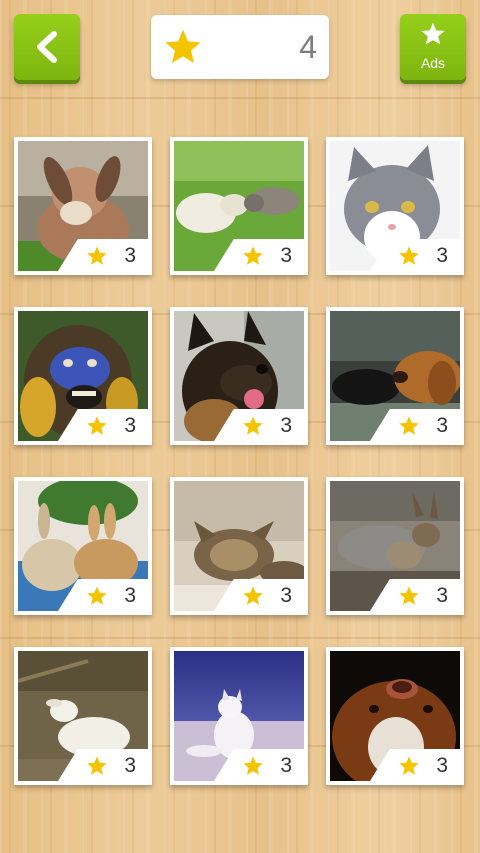  I want to click on level-tile-cat-and-dog: 3, so click(395, 376).